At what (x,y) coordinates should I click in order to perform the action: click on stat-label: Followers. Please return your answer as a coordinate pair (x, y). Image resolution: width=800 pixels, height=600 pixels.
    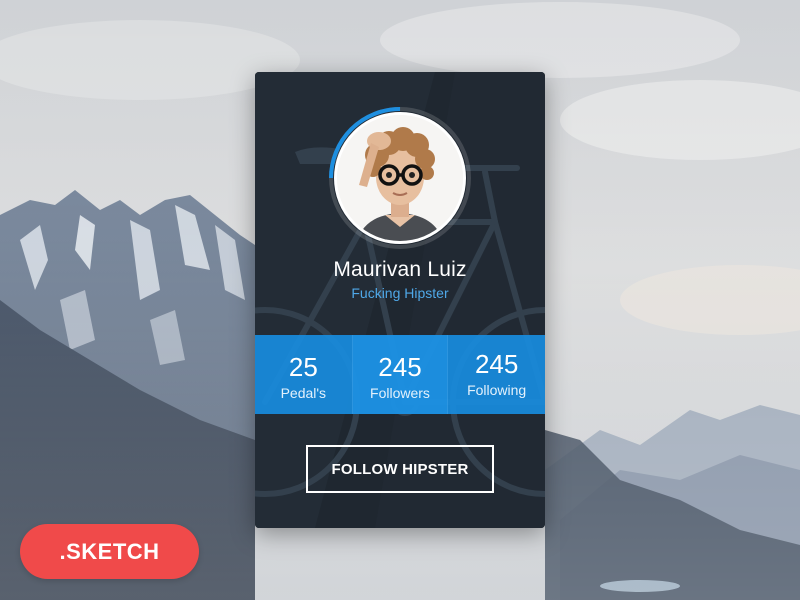
    Looking at the image, I should click on (400, 393).